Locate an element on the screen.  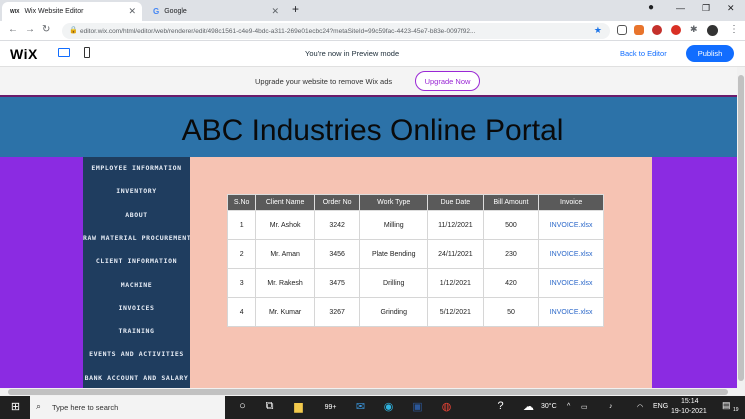
column-header: S.No is located at coordinates (241, 202).